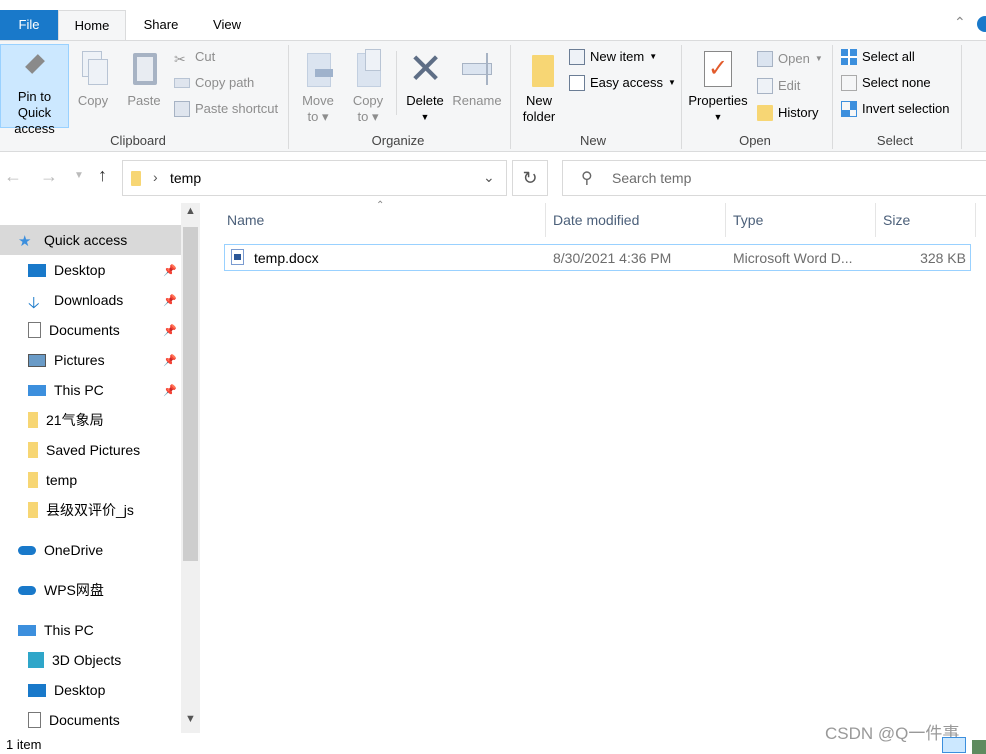 The width and height of the screenshot is (986, 754). What do you see at coordinates (622, 83) in the screenshot?
I see `easy-access-button: Easy access ▼` at bounding box center [622, 83].